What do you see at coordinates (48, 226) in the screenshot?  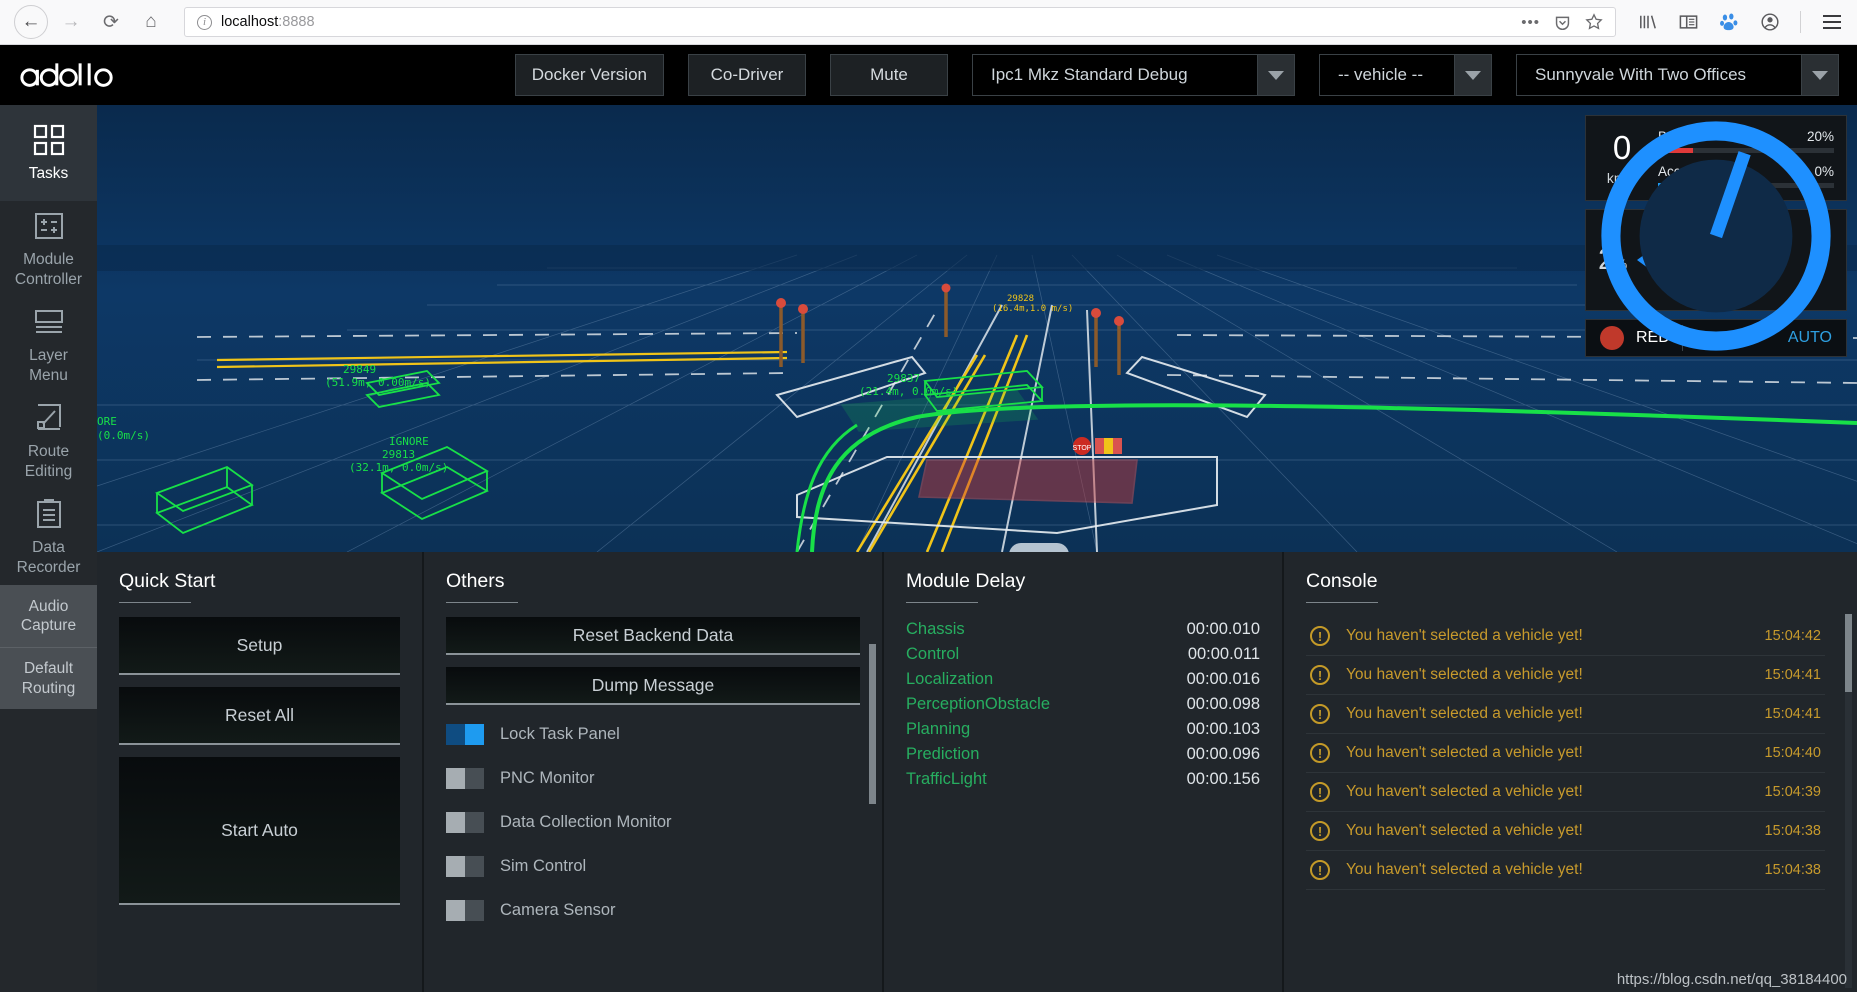 I see `controller-icon` at bounding box center [48, 226].